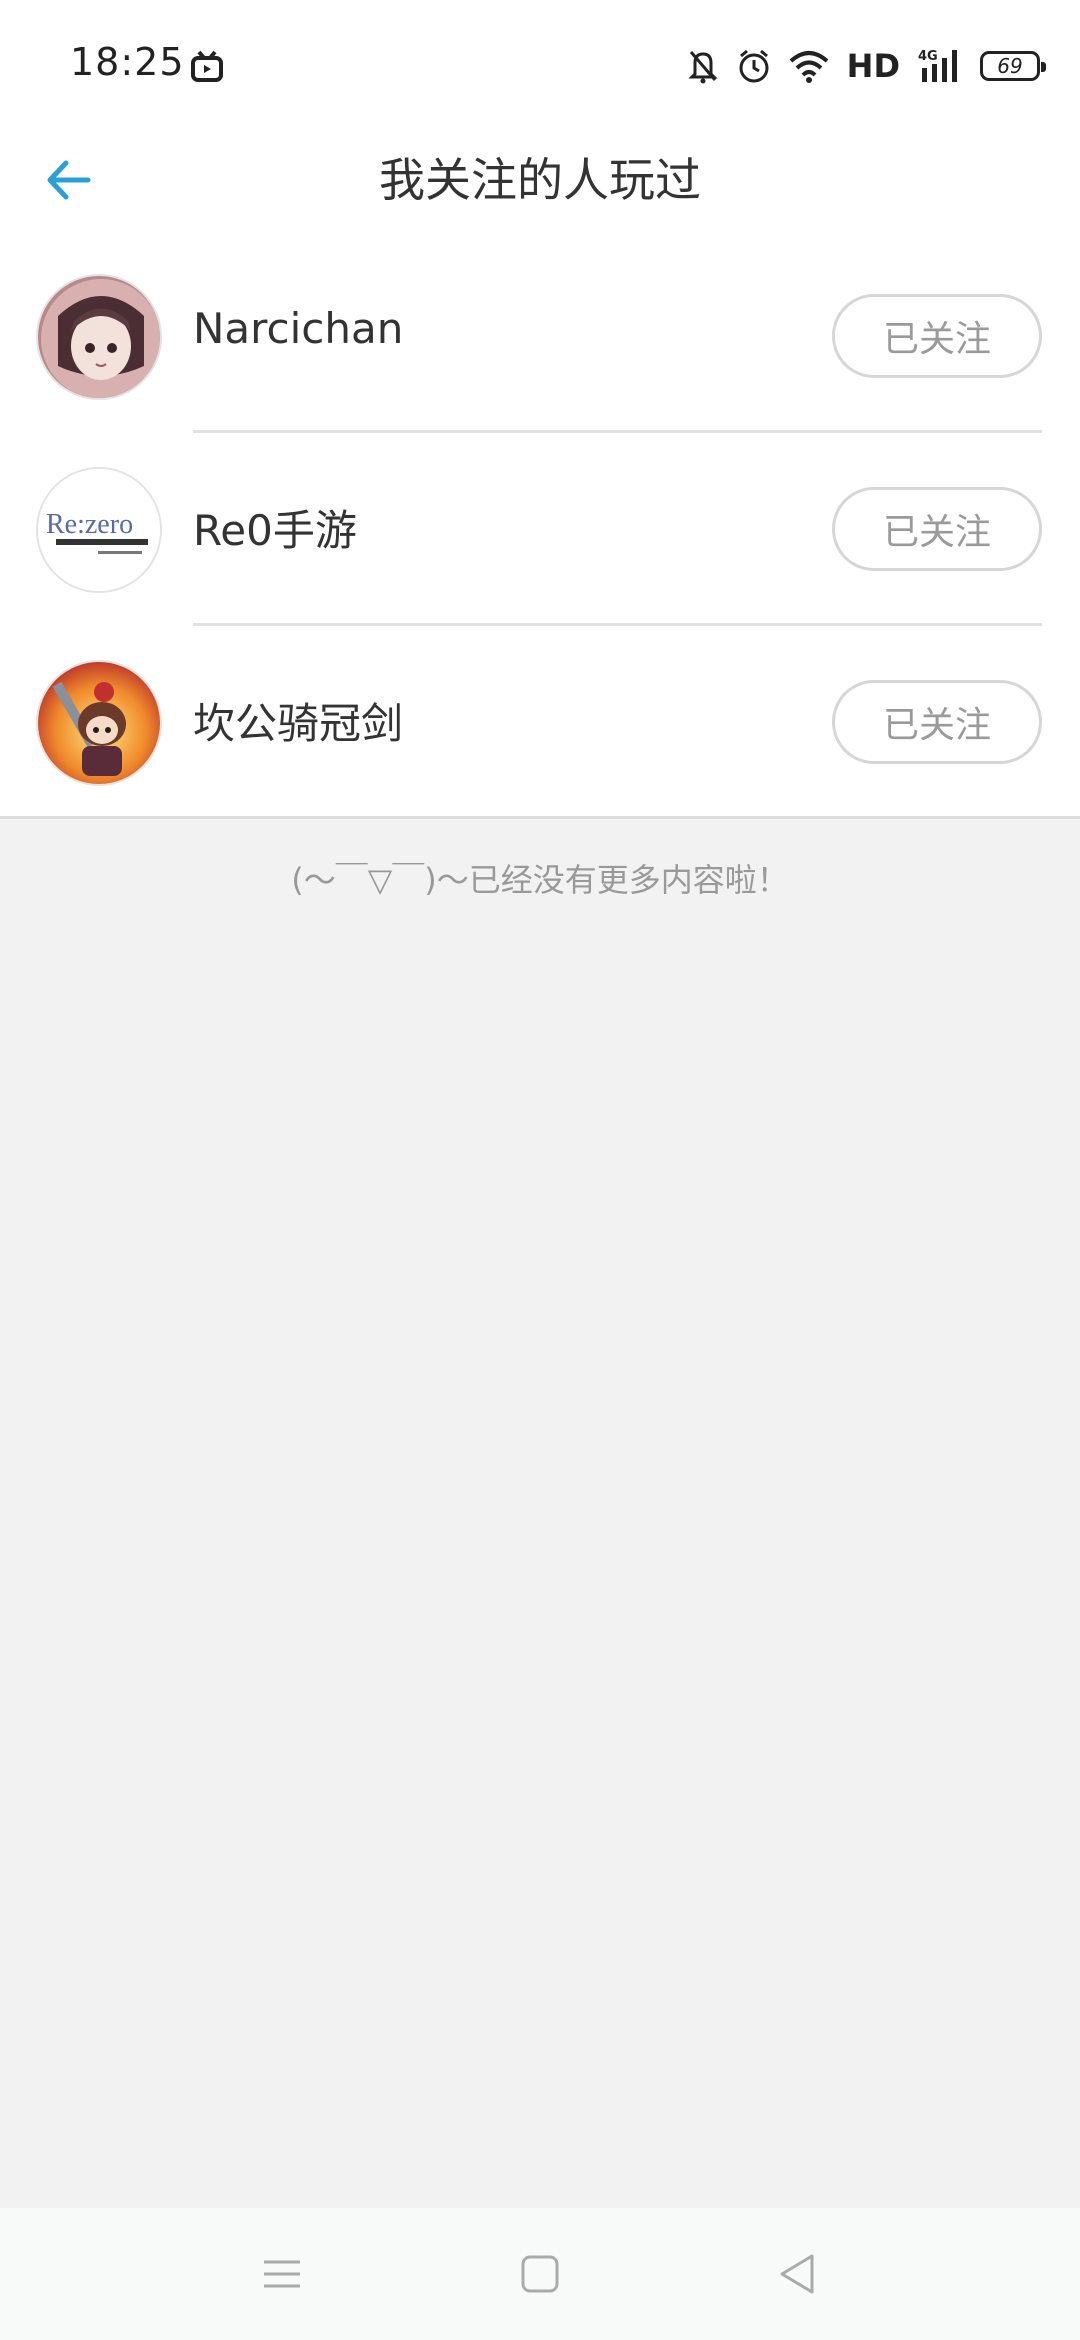  What do you see at coordinates (540, 336) in the screenshot?
I see `list-item: Narcichan 已关注` at bounding box center [540, 336].